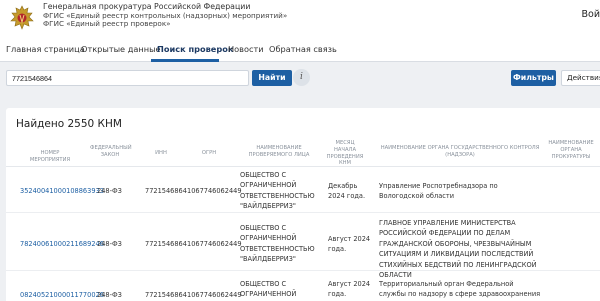 This screenshot has height=301, width=600. Describe the element at coordinates (533, 78) in the screenshot. I see `filters-button: Фильтры` at that location.